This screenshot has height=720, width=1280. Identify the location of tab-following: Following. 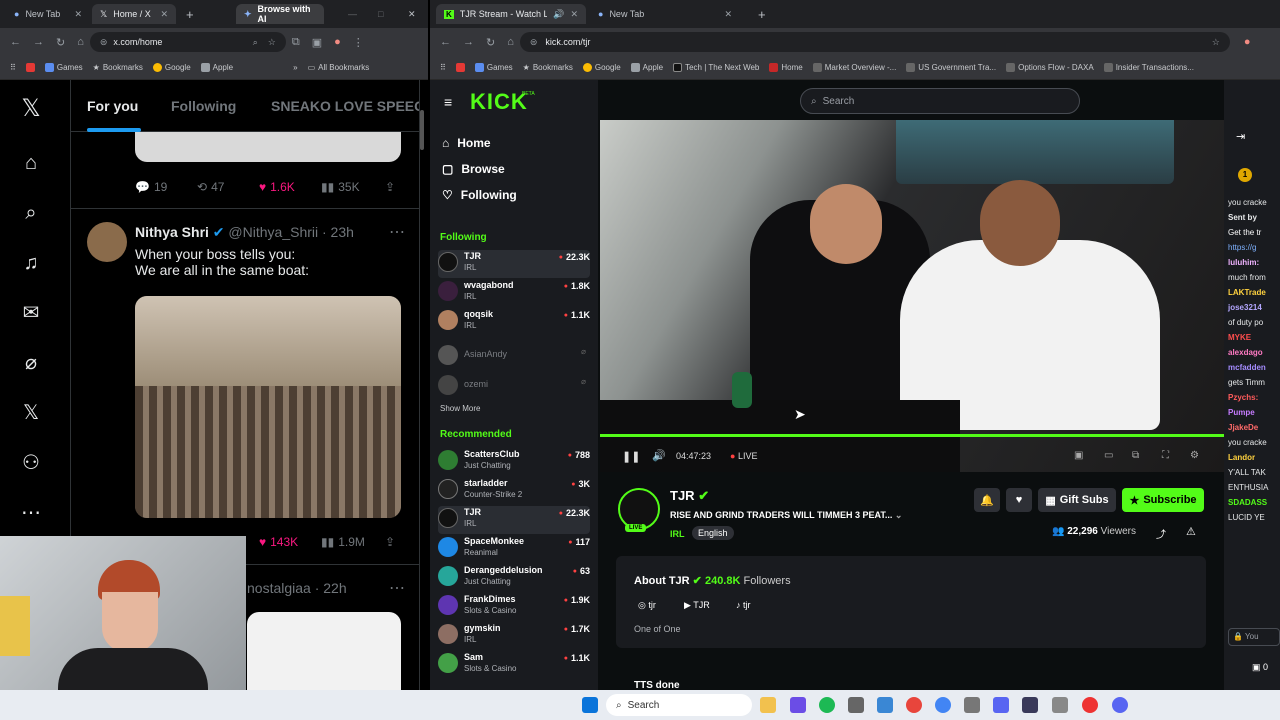
(203, 106).